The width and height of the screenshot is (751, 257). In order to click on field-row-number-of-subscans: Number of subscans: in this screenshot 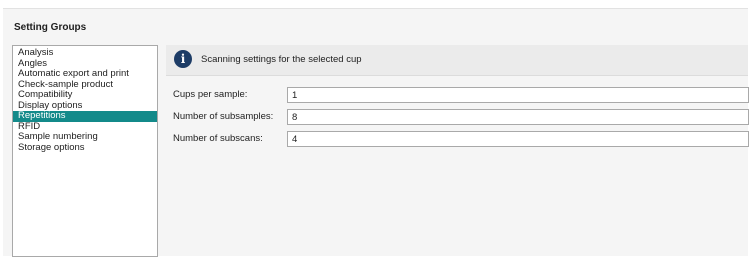, I will do `click(461, 139)`.